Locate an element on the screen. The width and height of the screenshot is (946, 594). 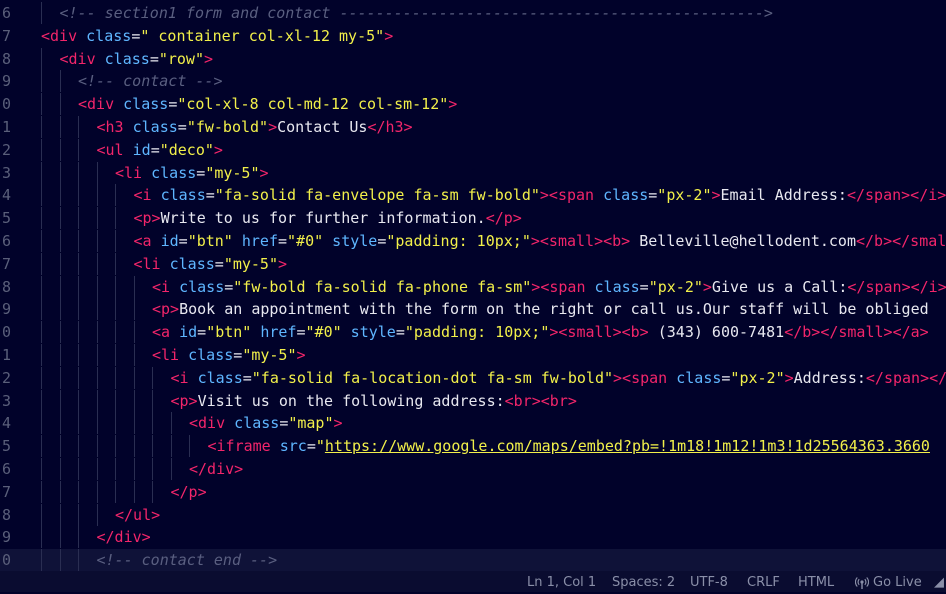
line-number: 0 is located at coordinates (8, 560).